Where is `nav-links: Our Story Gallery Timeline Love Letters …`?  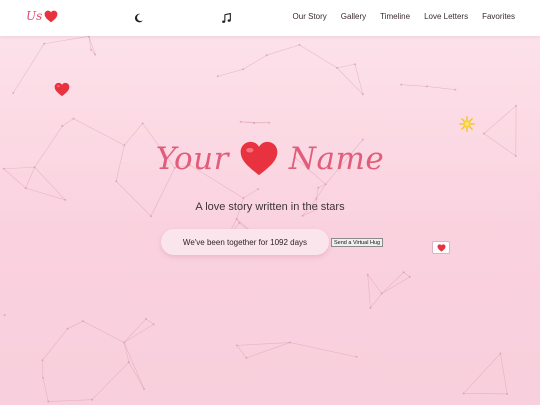 nav-links: Our Story Gallery Timeline Love Letters … is located at coordinates (404, 16).